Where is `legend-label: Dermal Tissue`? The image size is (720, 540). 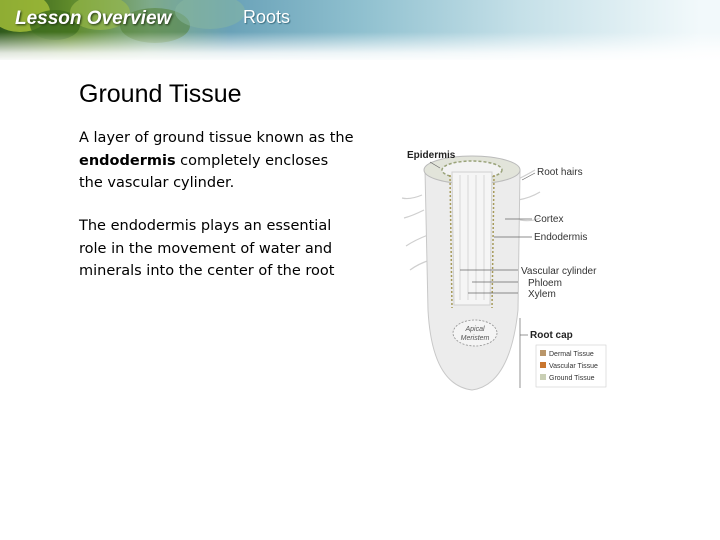 legend-label: Dermal Tissue is located at coordinates (571, 354).